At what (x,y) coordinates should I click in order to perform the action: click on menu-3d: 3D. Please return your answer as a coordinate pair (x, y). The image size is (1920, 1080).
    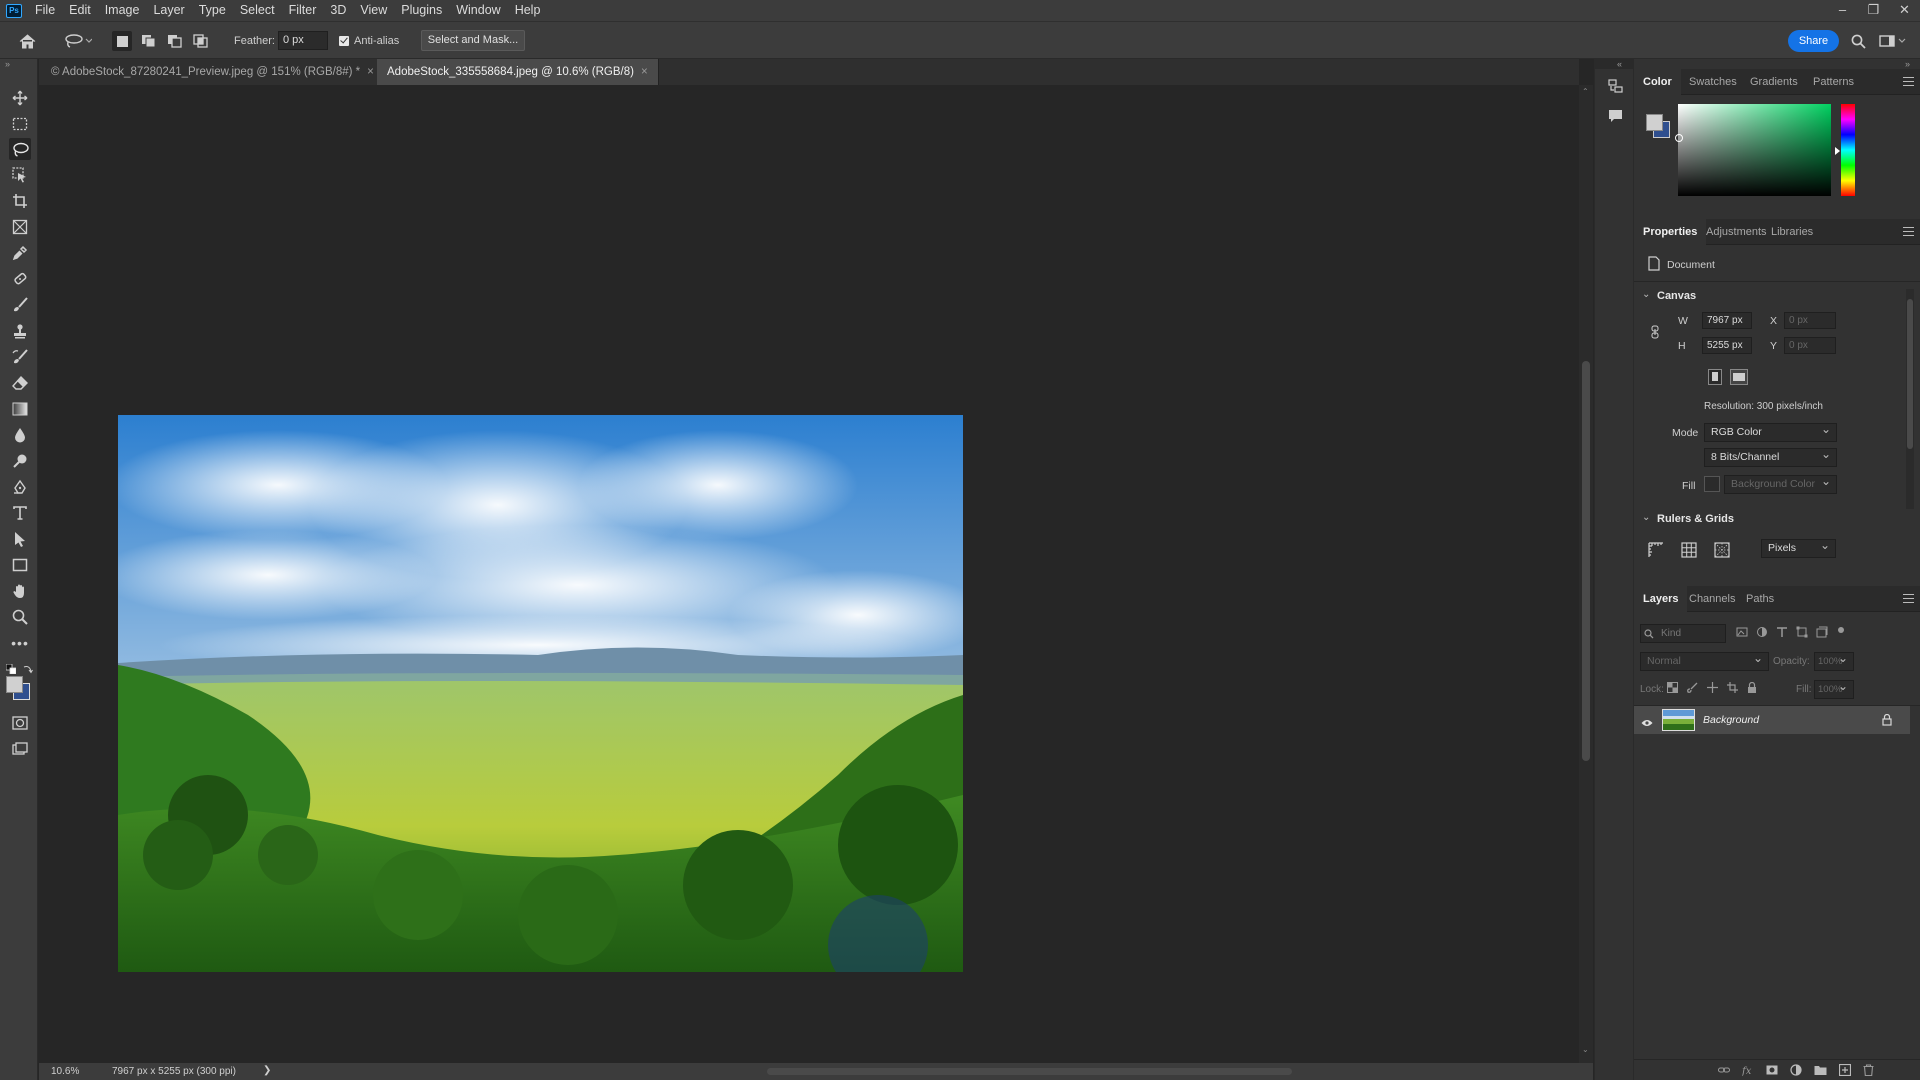
    Looking at the image, I should click on (338, 10).